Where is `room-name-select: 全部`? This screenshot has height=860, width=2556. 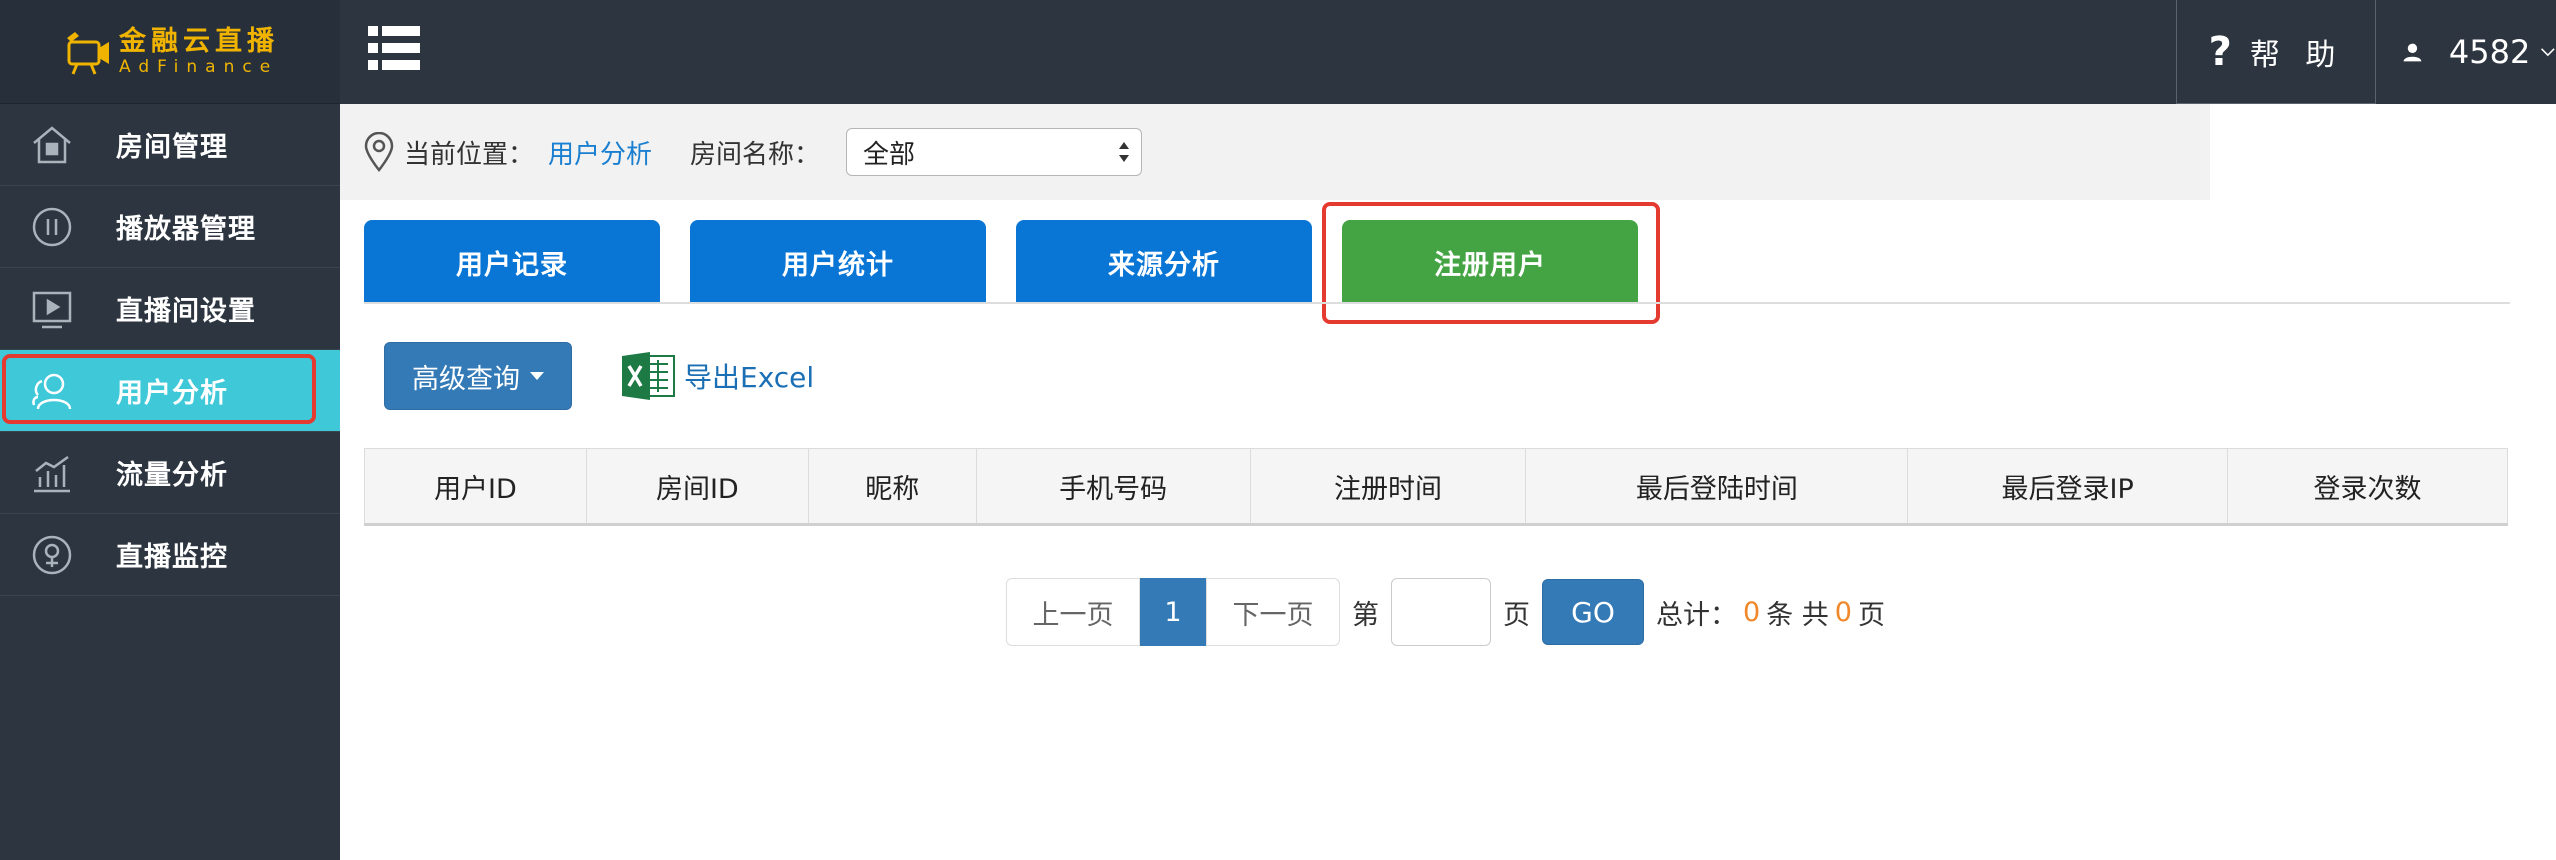
room-name-select: 全部 is located at coordinates (994, 152).